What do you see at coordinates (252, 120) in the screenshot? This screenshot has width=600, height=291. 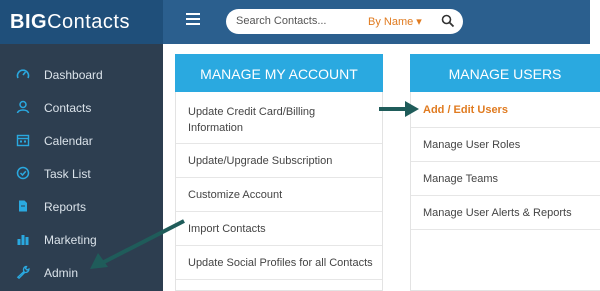 I see `account-item-label: Update Credit Card/Billing Information` at bounding box center [252, 120].